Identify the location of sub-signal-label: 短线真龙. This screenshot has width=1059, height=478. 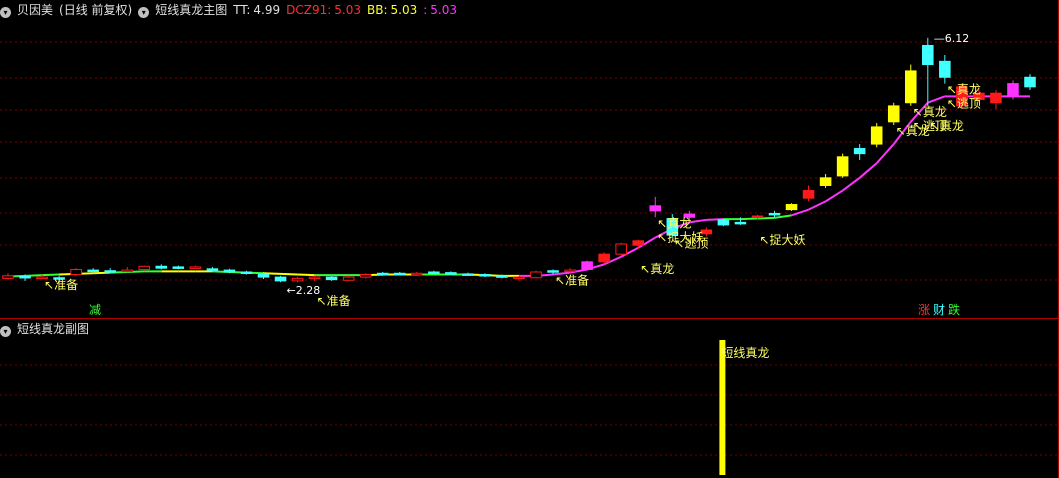
(745, 353).